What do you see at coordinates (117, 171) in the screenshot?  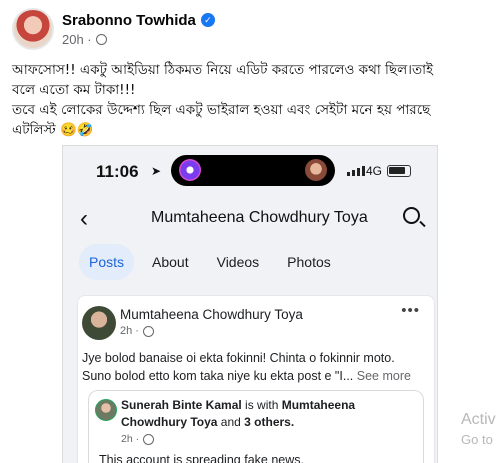 I see `status-time: 11:06` at bounding box center [117, 171].